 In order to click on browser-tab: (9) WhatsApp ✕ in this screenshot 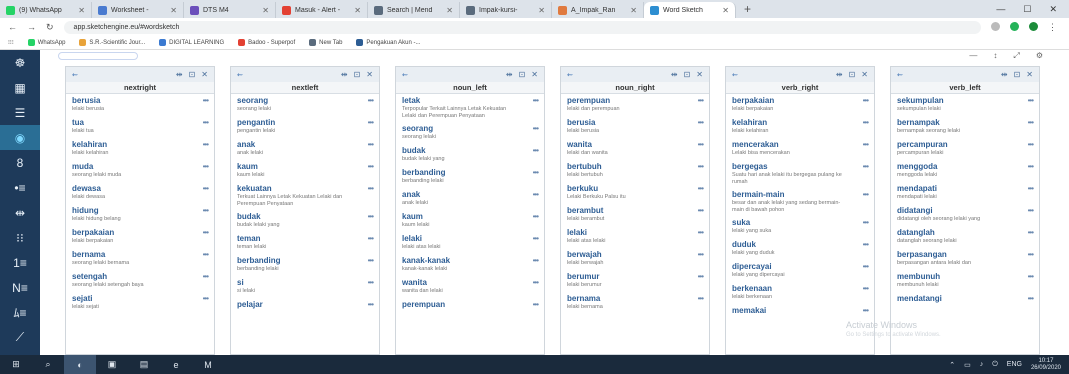, I will do `click(46, 10)`.